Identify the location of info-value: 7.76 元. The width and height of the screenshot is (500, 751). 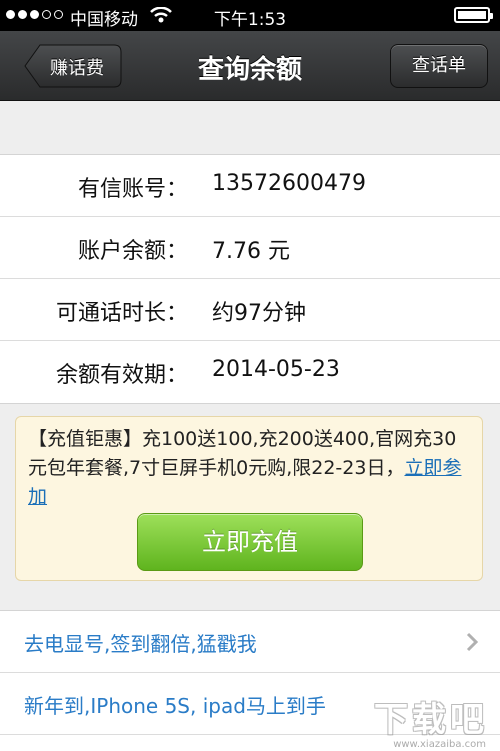
(251, 251).